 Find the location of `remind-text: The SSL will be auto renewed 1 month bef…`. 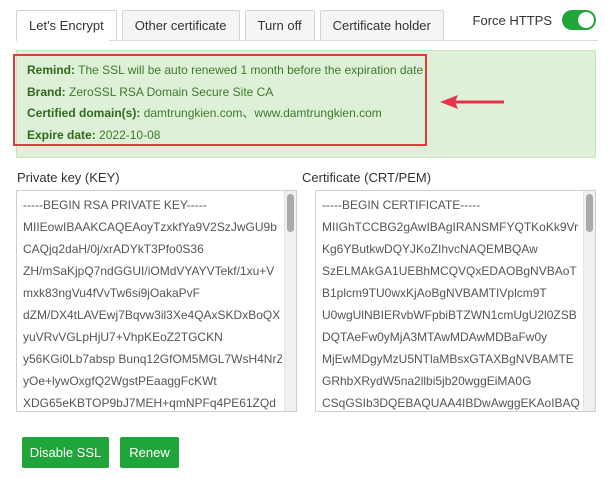

remind-text: The SSL will be auto renewed 1 month bef… is located at coordinates (251, 70).